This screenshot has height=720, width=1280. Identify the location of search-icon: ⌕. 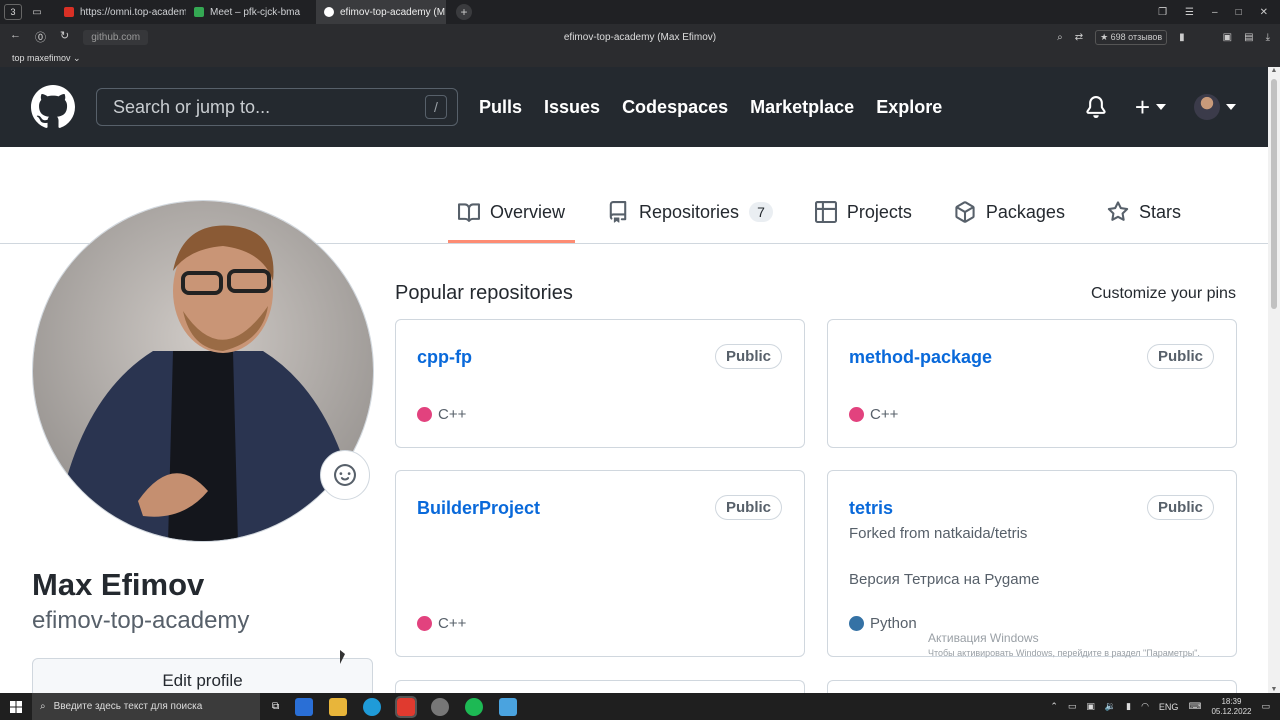
(43, 706).